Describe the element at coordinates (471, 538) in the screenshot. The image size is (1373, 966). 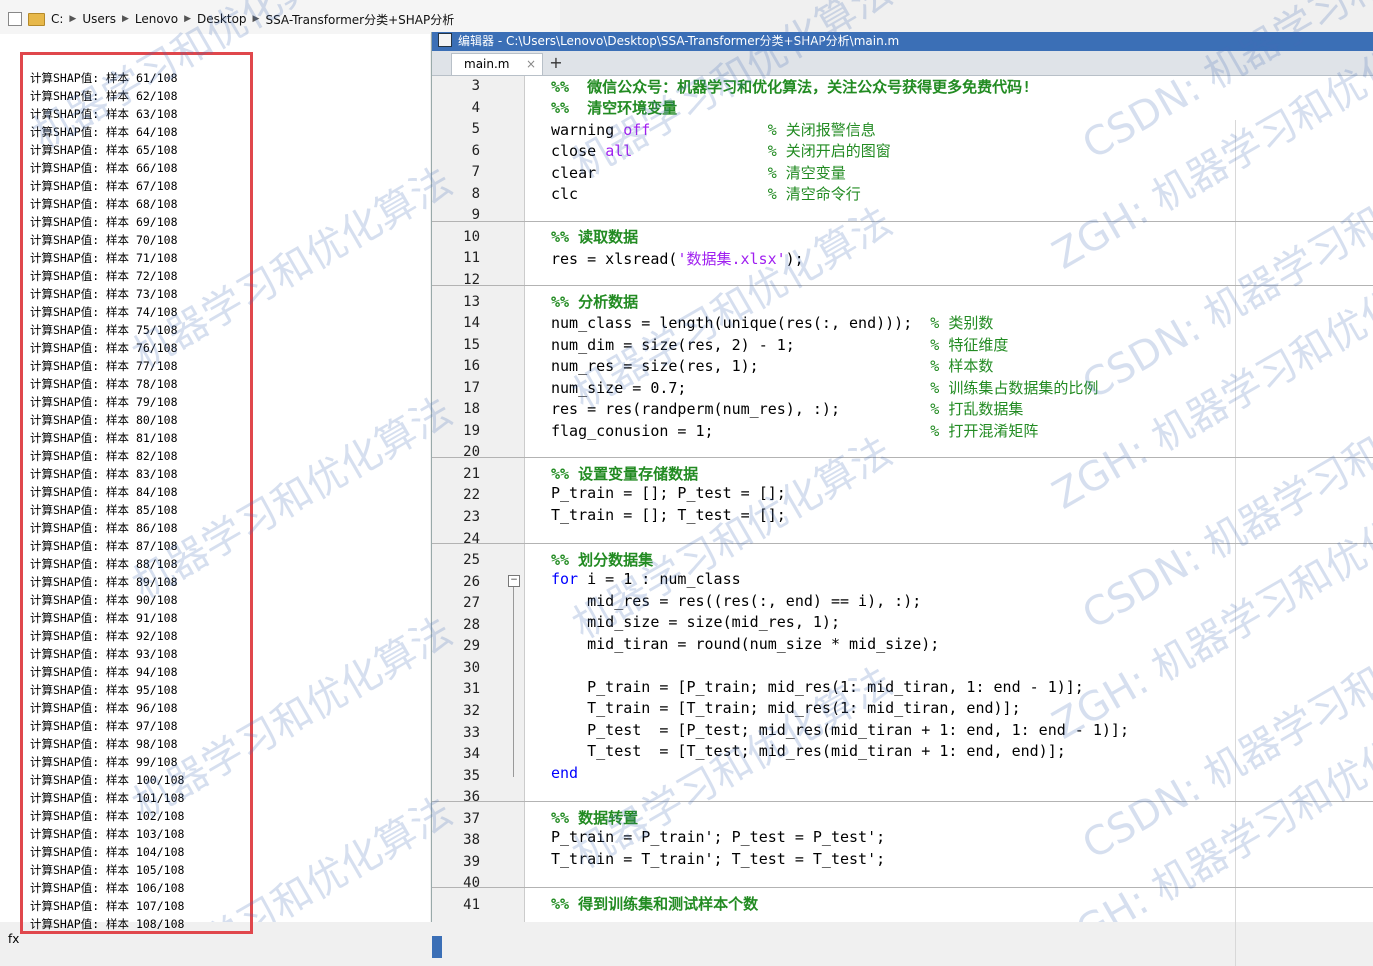
I see `line-number: 24` at that location.